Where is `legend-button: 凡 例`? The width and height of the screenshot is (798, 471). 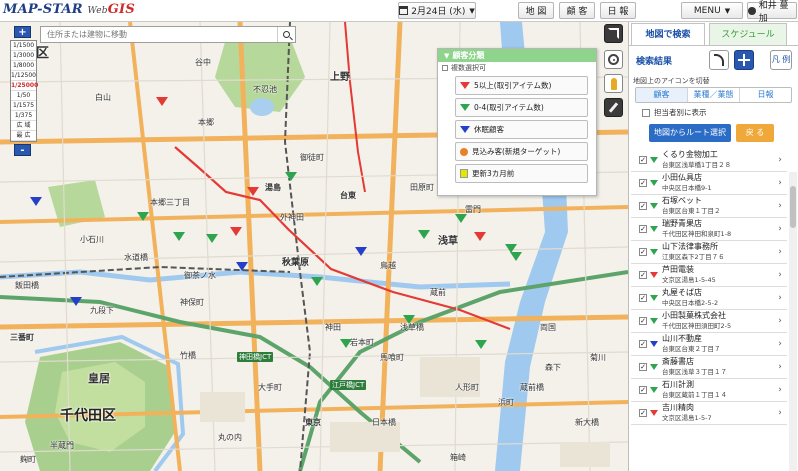
legend-button: 凡 例 is located at coordinates (781, 60).